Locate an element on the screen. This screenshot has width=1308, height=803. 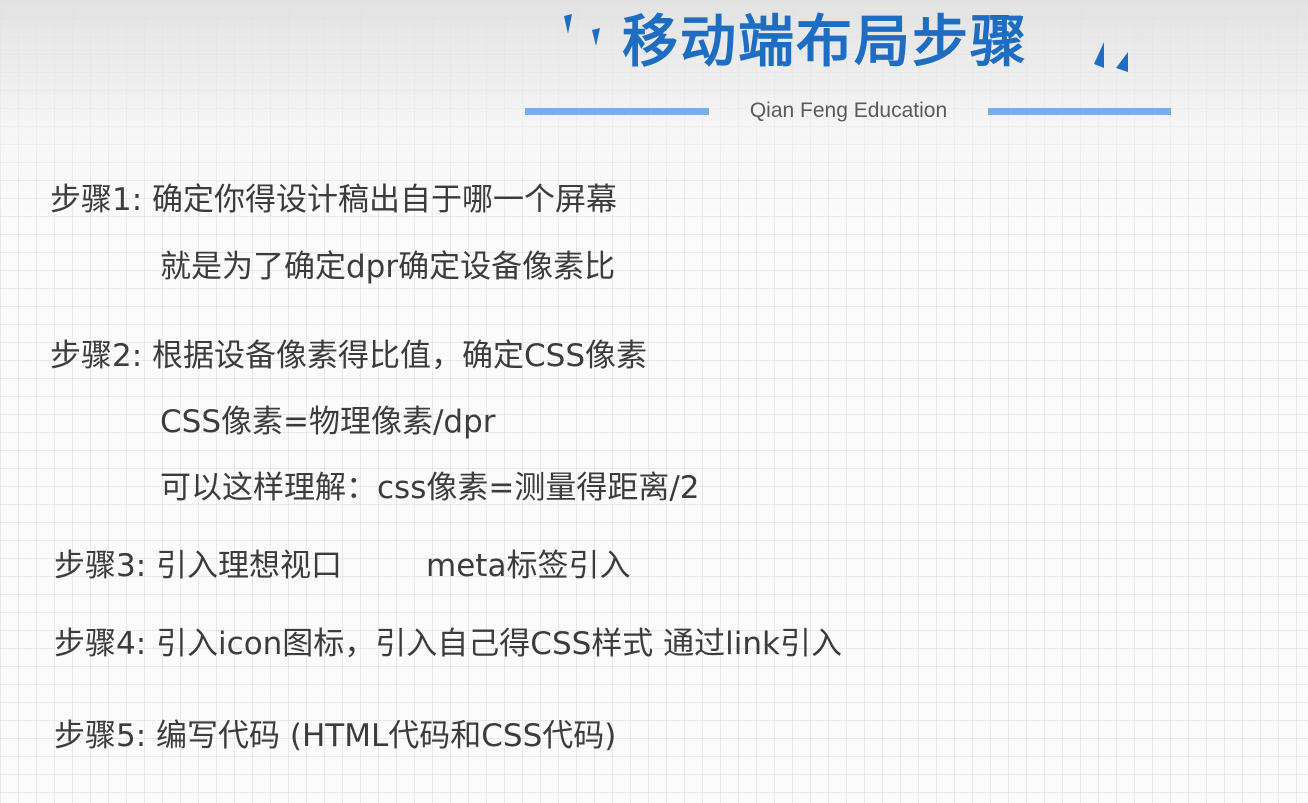
step-1: 步骤1: 确定你得设计稿出自于哪一个屏幕 is located at coordinates (333, 200).